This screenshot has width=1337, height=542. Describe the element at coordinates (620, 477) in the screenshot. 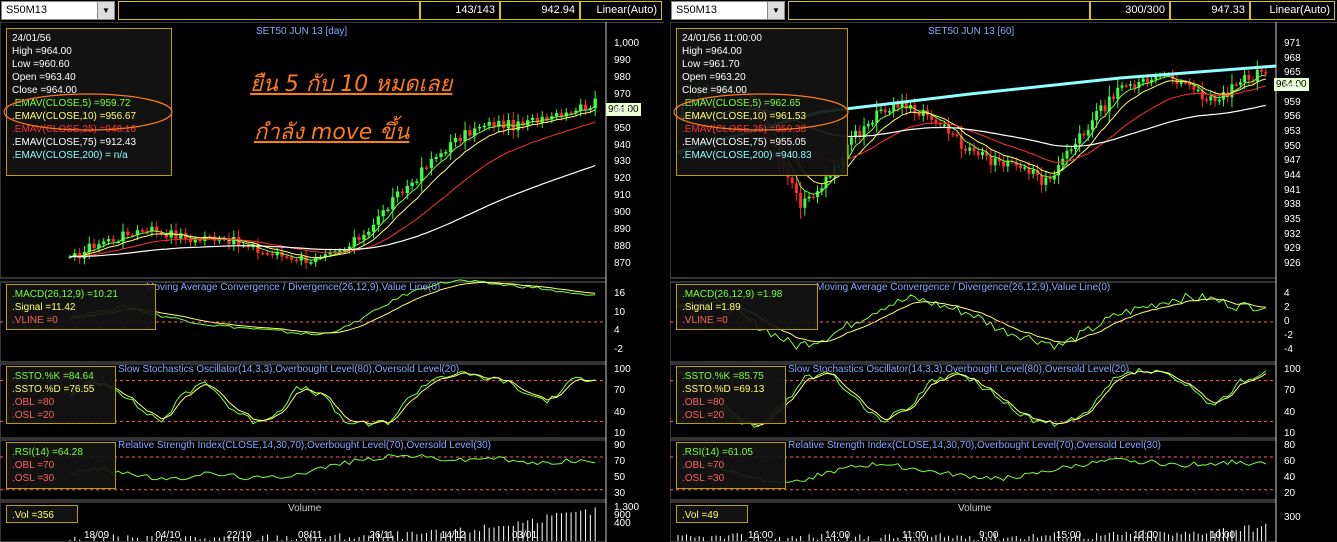

I see `left-axis-label: 50` at that location.